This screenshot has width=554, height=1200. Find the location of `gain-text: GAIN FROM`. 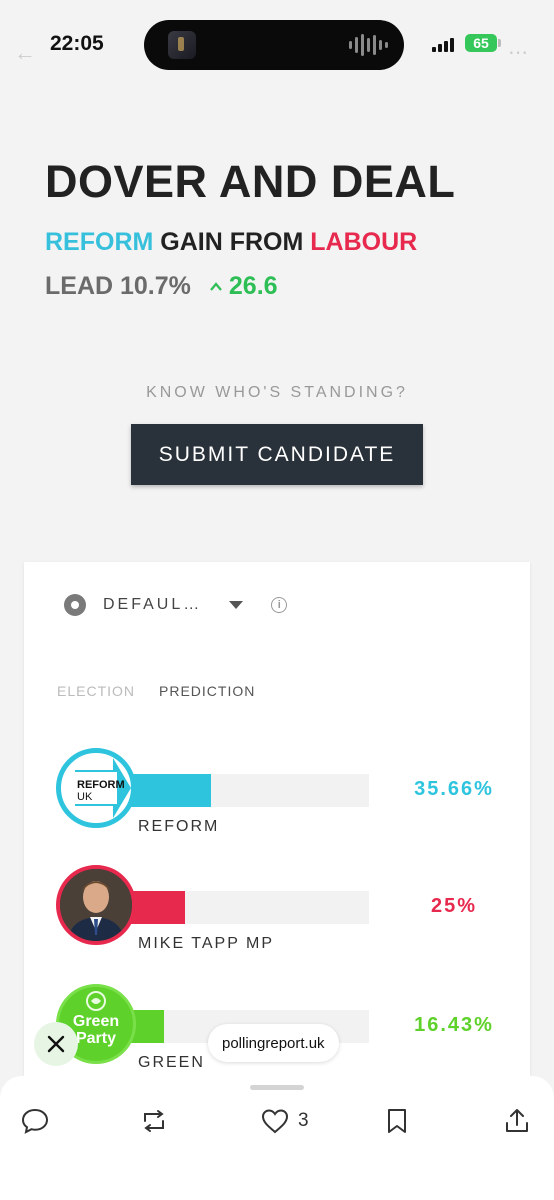

gain-text: GAIN FROM is located at coordinates (232, 242).